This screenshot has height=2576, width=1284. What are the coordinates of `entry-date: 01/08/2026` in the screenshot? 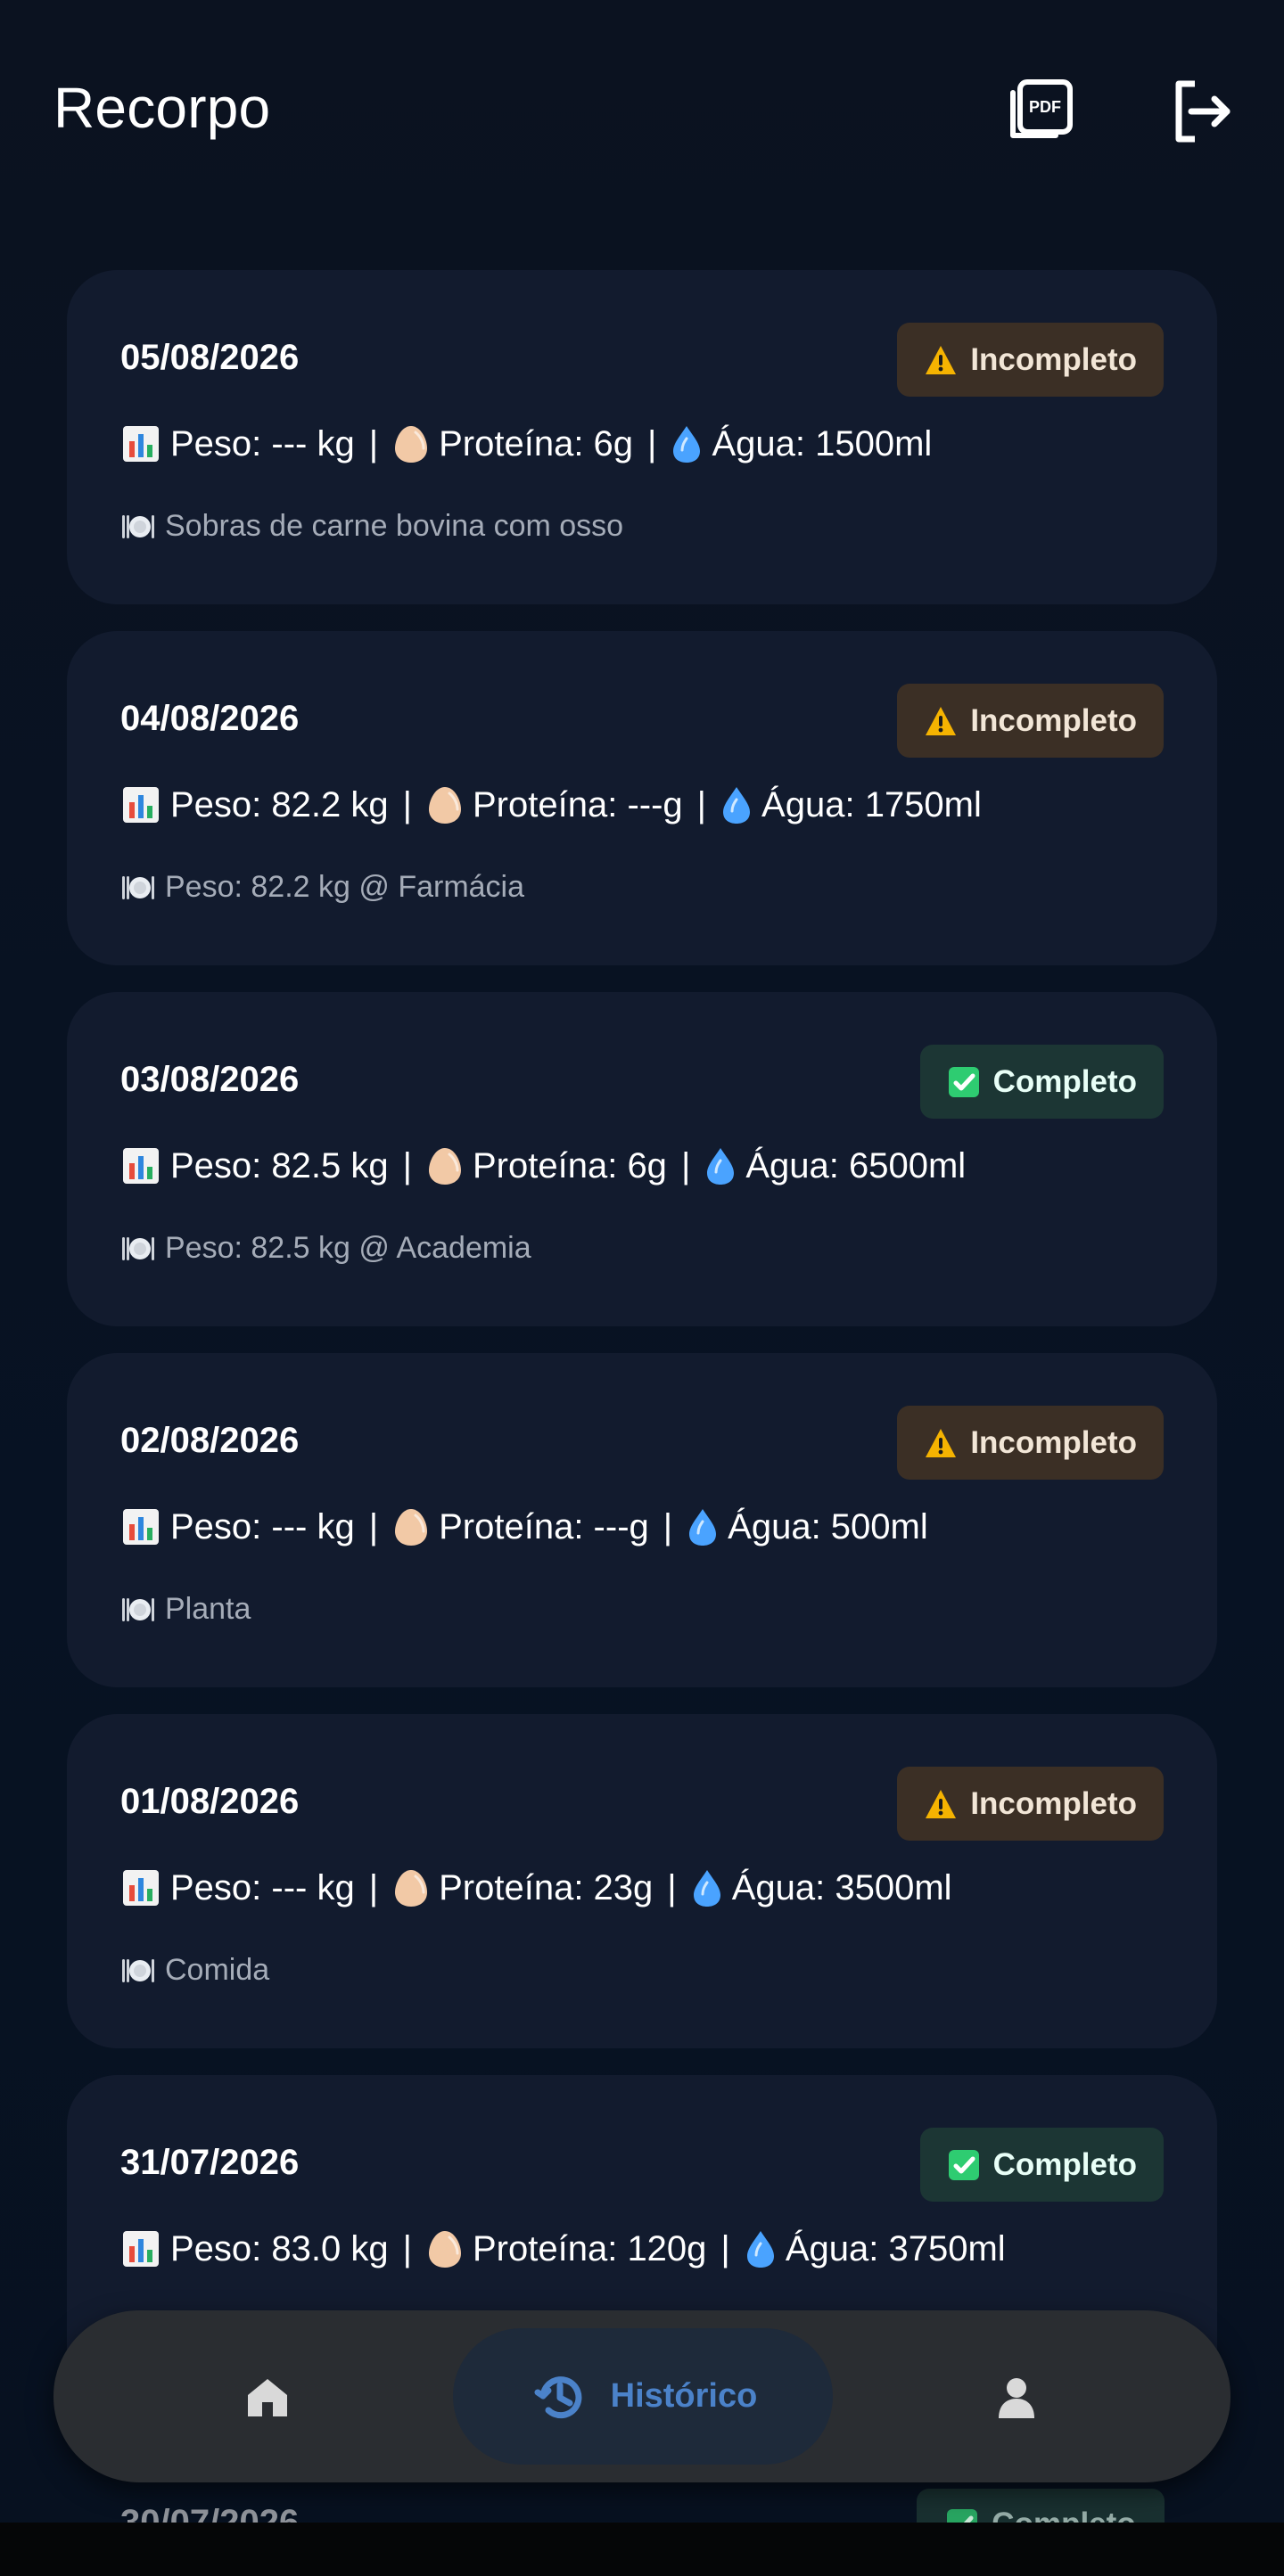 It's located at (210, 1801).